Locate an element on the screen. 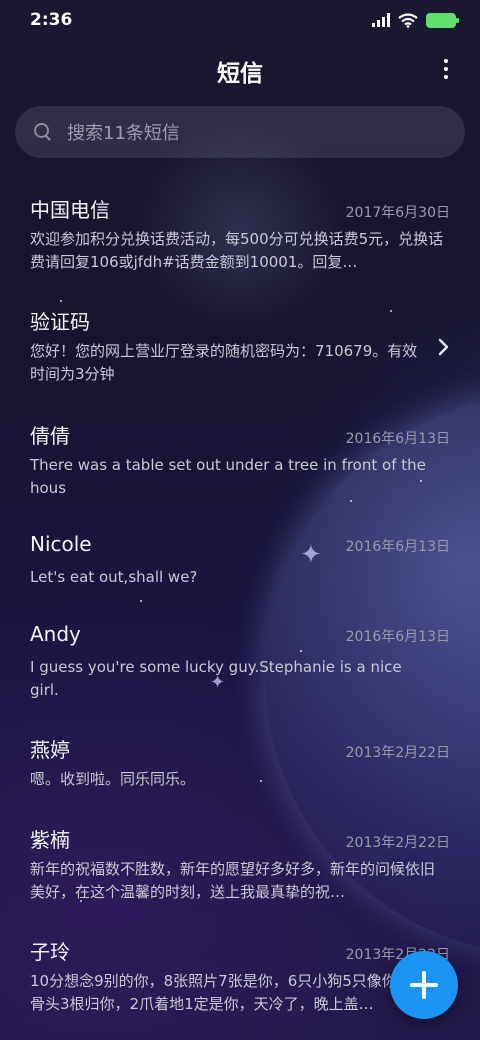  battery-charging-icon is located at coordinates (442, 20).